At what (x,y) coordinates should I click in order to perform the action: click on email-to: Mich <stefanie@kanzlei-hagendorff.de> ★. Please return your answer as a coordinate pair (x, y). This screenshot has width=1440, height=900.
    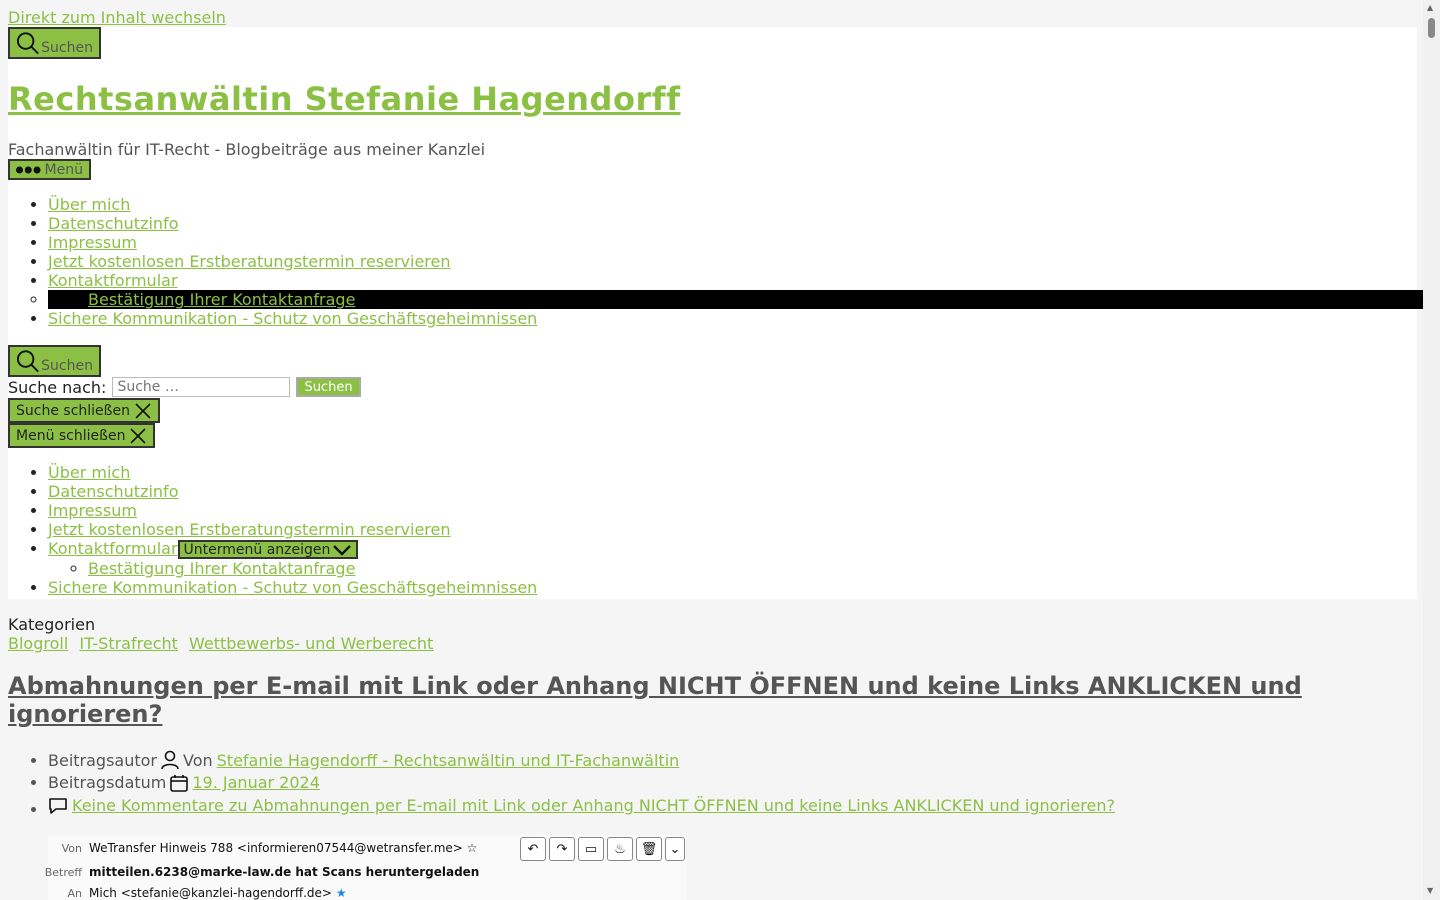
    Looking at the image, I should click on (218, 893).